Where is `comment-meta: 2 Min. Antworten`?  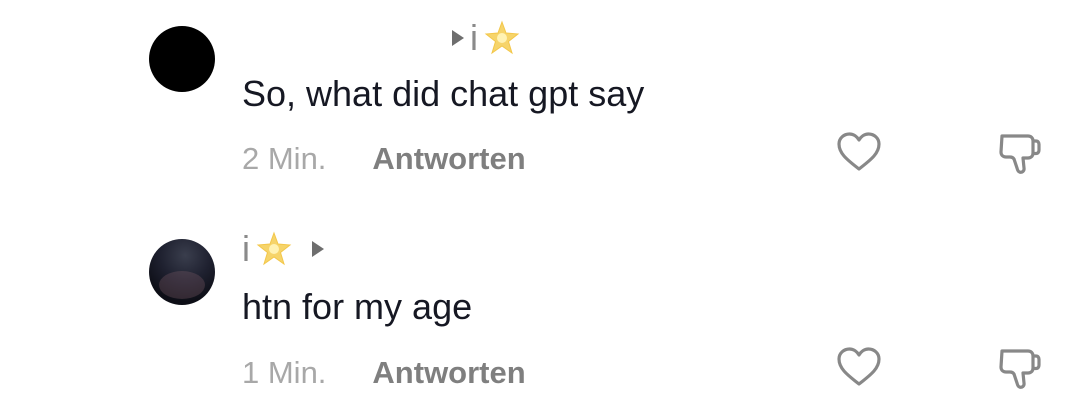
comment-meta: 2 Min. Antworten is located at coordinates (384, 159).